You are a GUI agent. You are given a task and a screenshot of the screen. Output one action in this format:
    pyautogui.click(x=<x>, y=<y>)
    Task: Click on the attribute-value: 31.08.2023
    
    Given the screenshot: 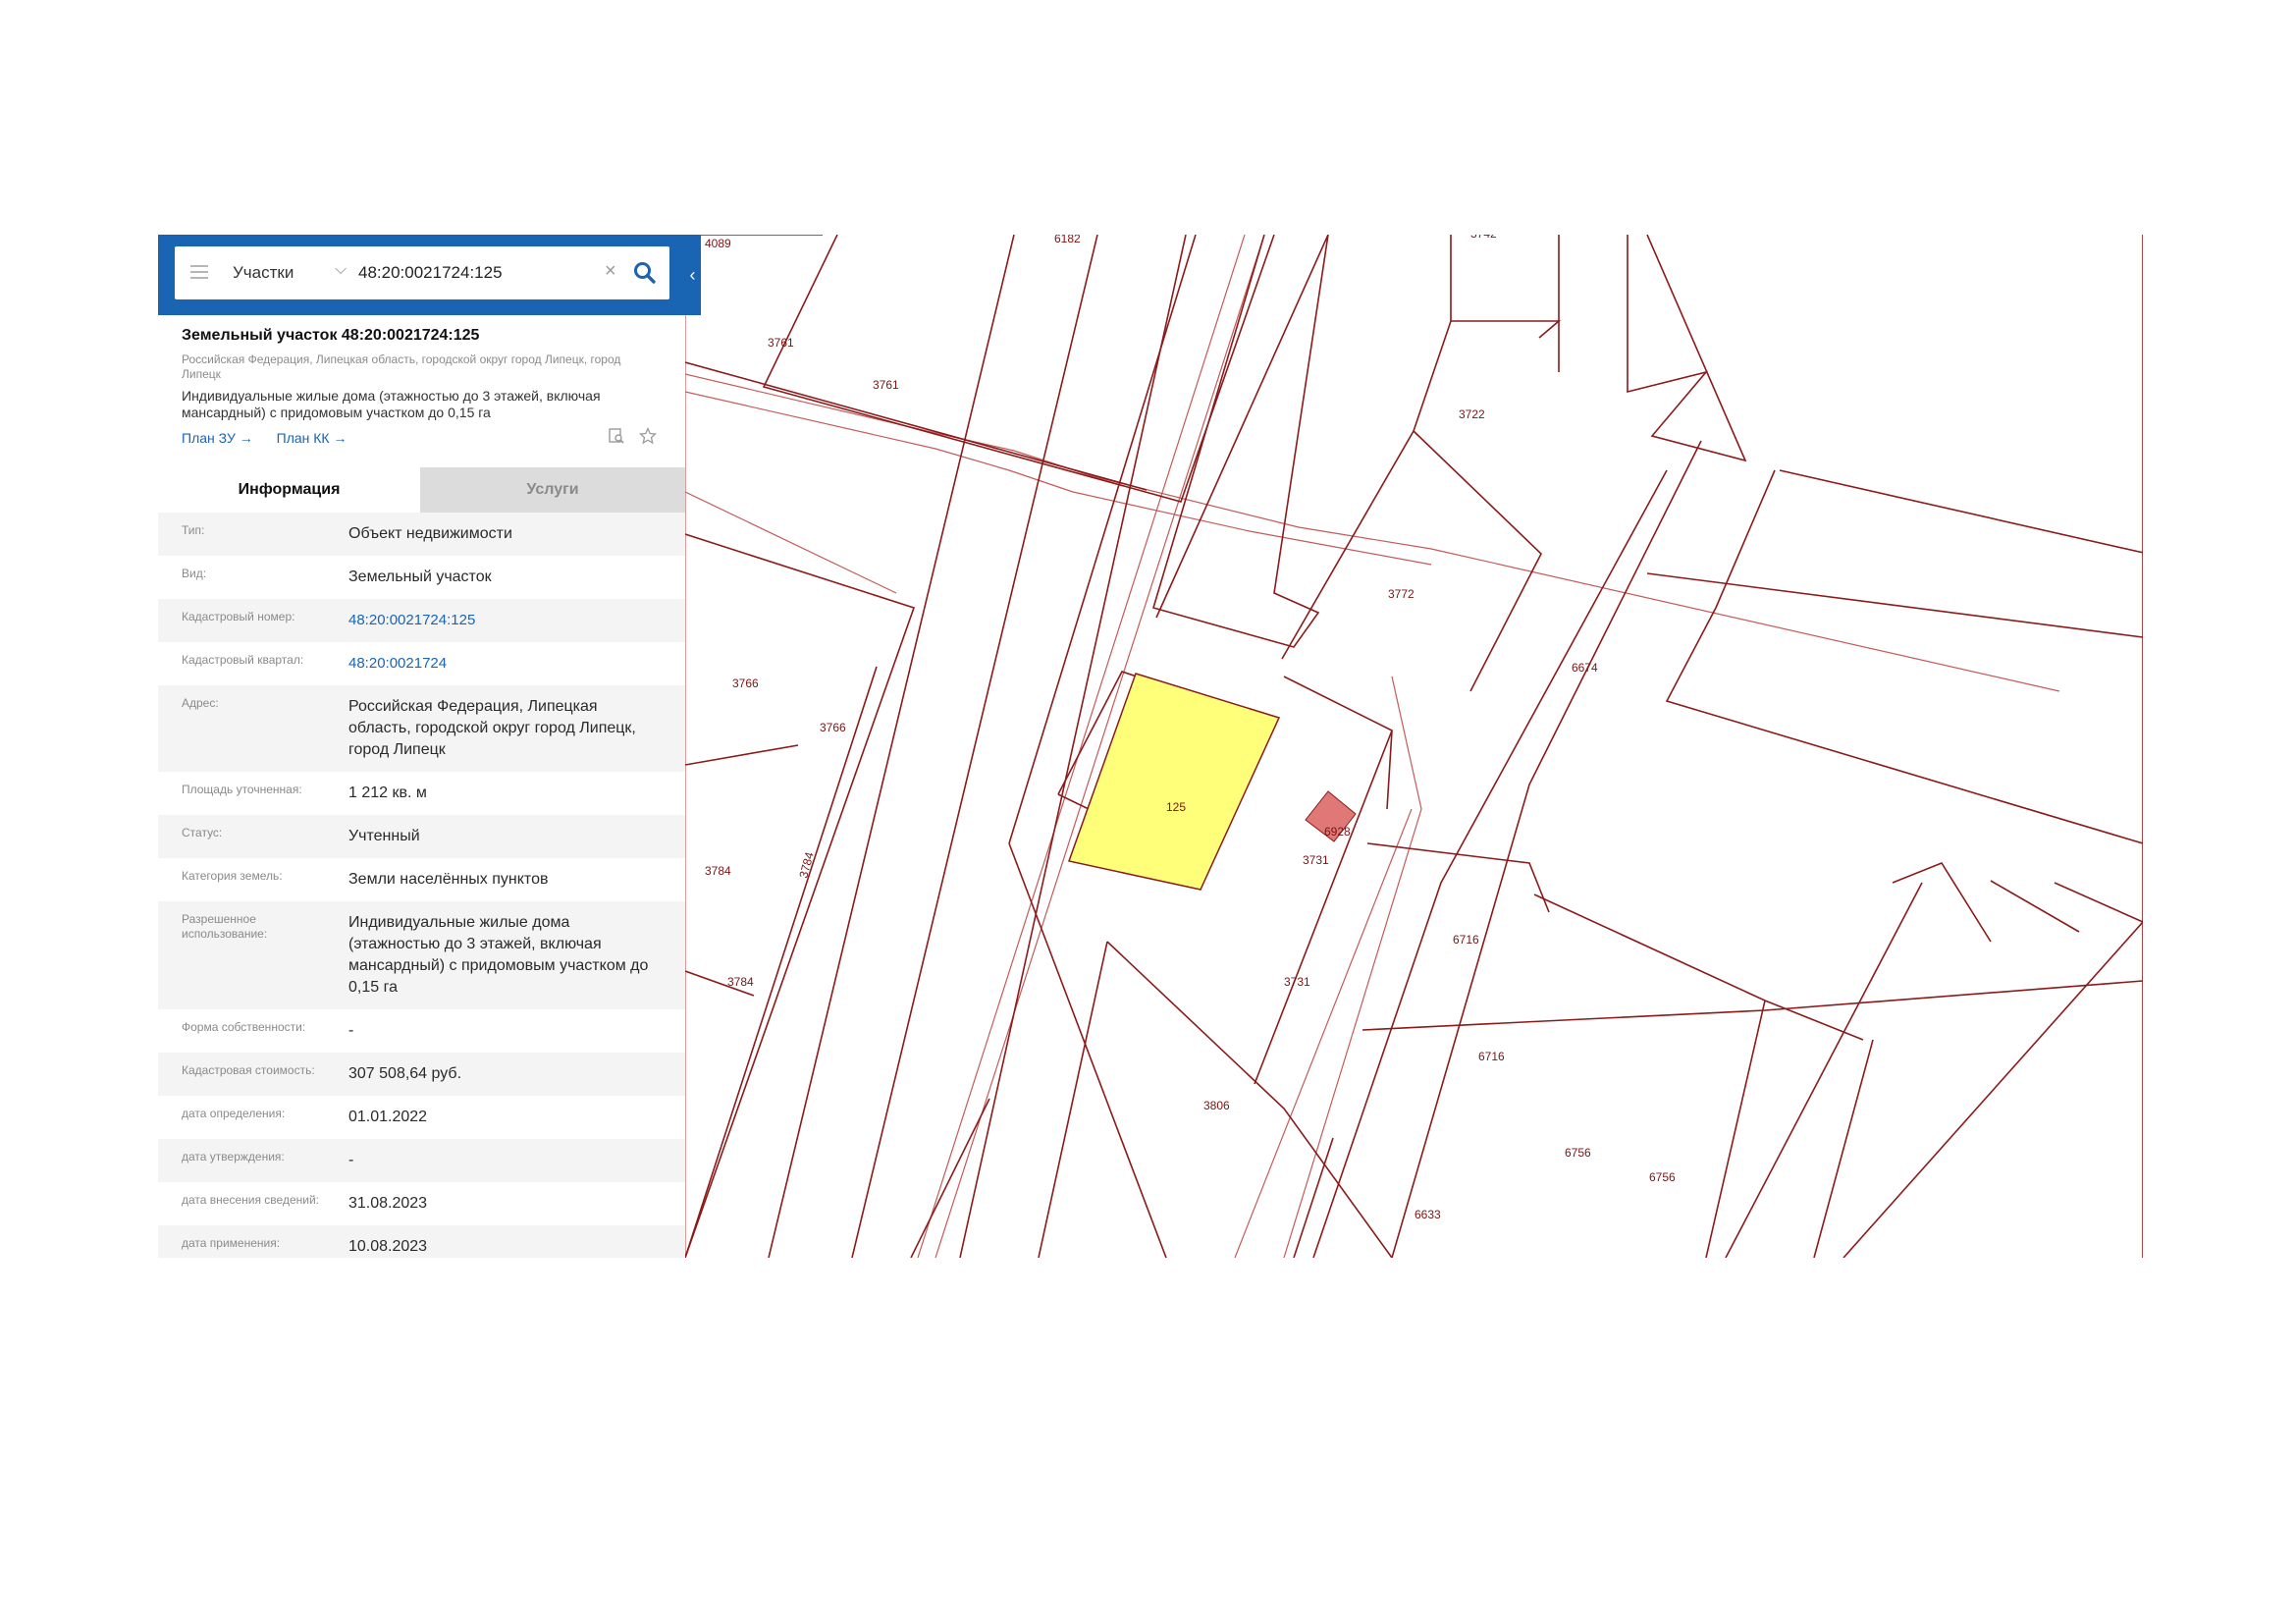 What is the action you would take?
    pyautogui.click(x=388, y=1203)
    